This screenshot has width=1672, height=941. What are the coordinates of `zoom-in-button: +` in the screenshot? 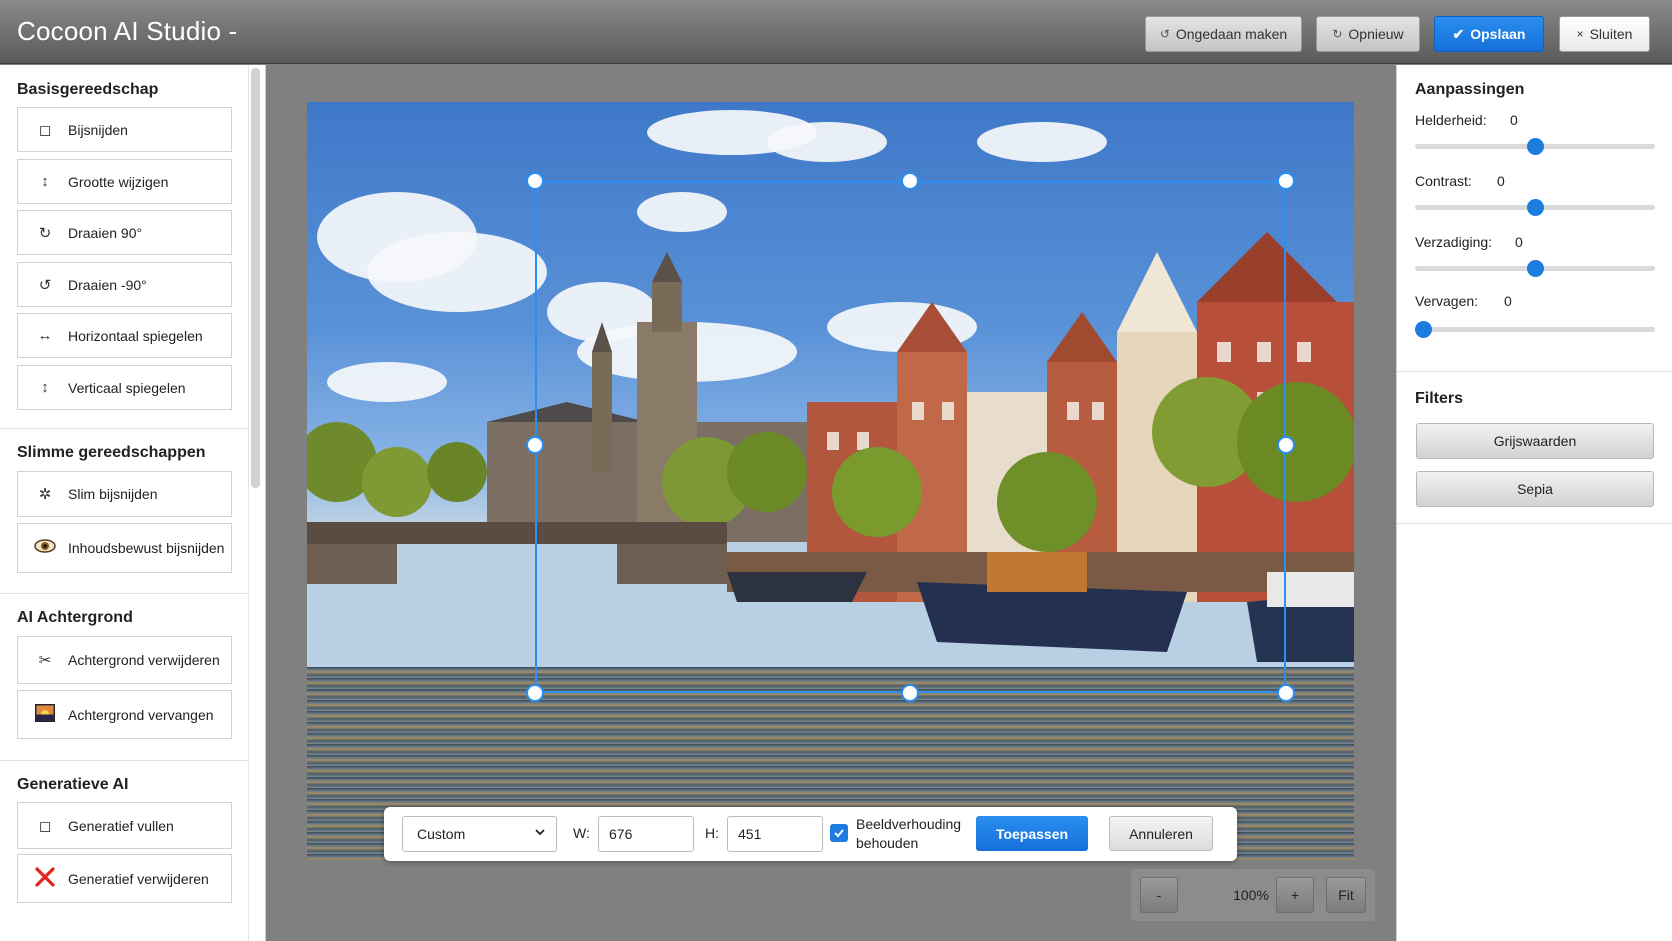 It's located at (1295, 895).